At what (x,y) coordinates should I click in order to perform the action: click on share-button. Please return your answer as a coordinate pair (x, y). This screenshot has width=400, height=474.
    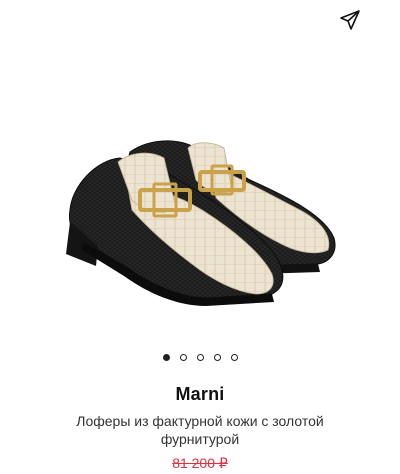
    Looking at the image, I should click on (350, 20).